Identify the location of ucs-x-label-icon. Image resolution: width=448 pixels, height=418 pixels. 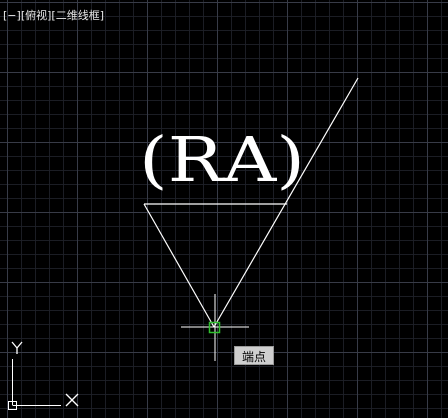
(72, 400).